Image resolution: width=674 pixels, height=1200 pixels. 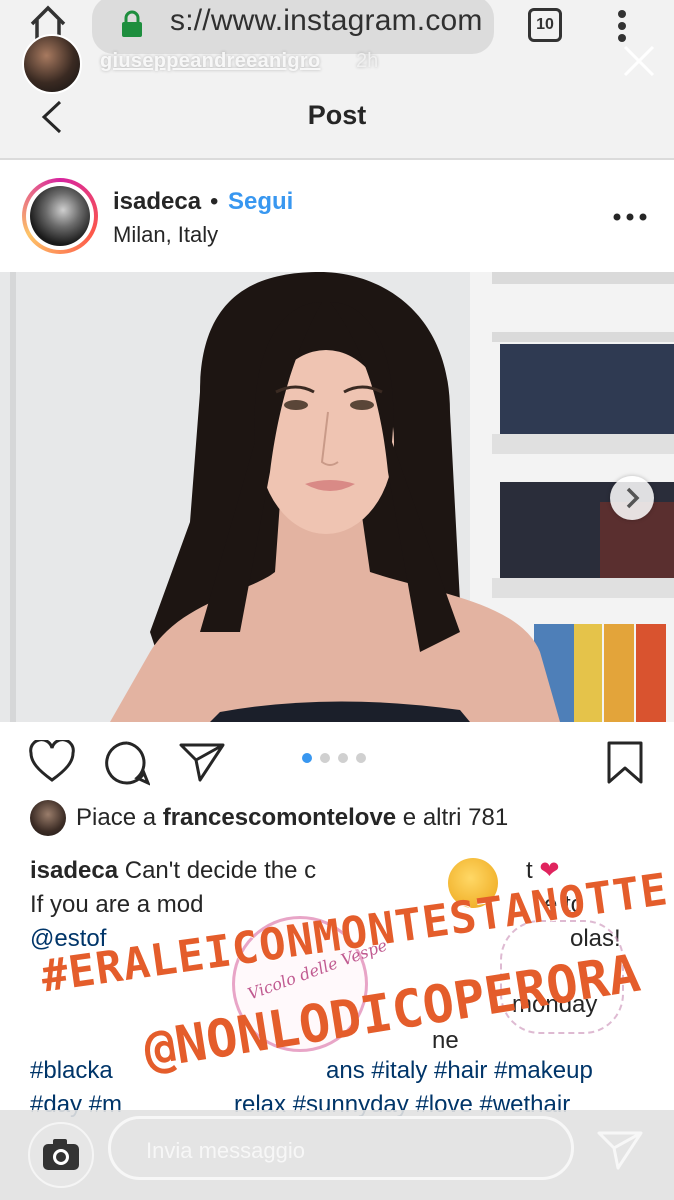 I want to click on caption-line: isadeca Can't decide the c, so click(x=173, y=871).